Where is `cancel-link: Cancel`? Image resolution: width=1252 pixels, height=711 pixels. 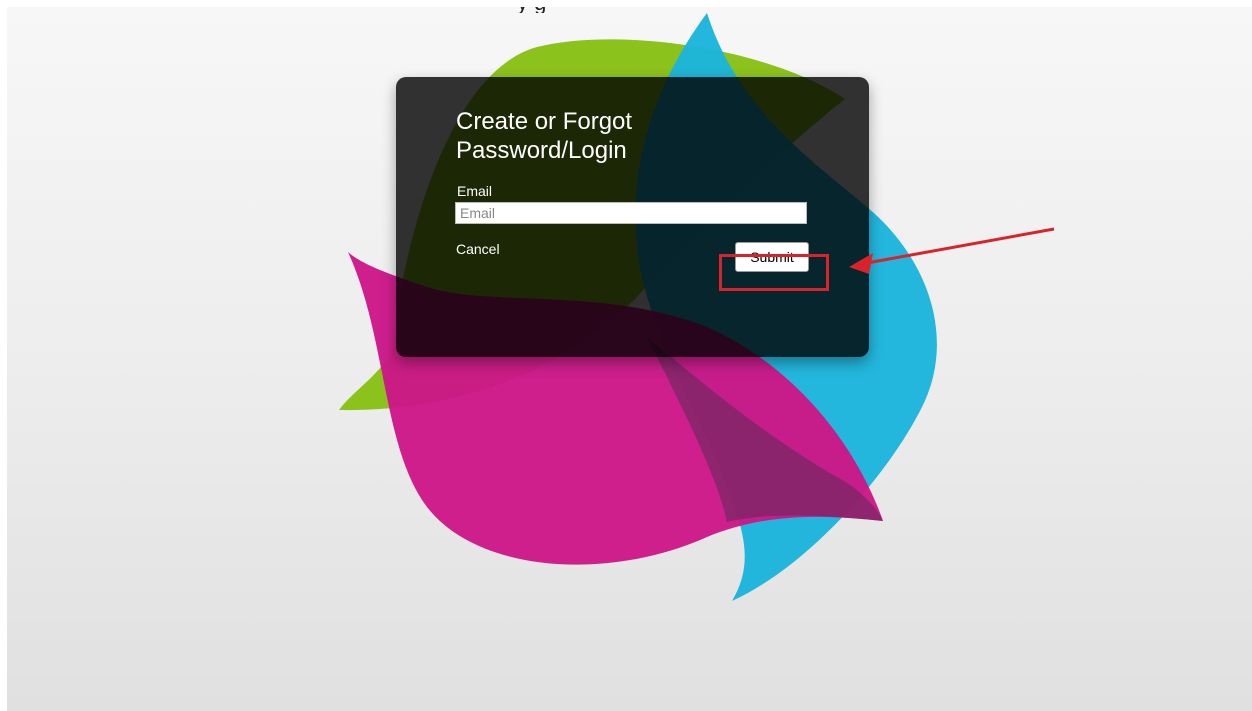 cancel-link: Cancel is located at coordinates (478, 249).